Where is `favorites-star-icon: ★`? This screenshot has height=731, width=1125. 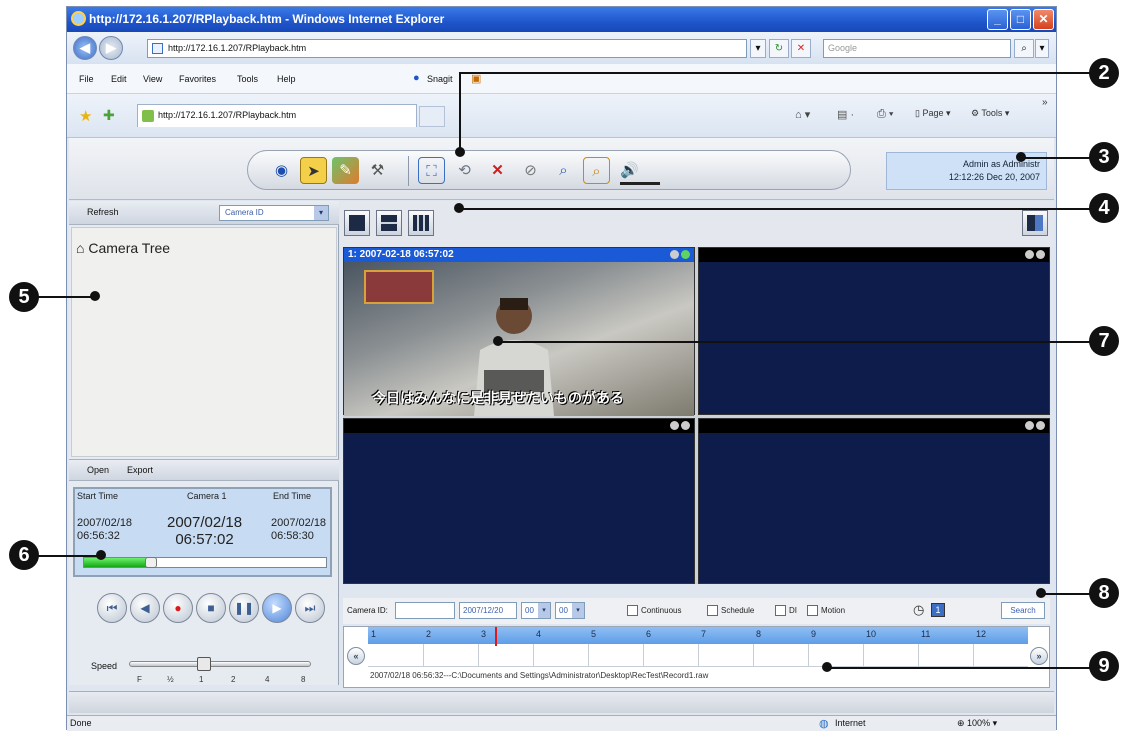
favorites-star-icon: ★ is located at coordinates (85, 116).